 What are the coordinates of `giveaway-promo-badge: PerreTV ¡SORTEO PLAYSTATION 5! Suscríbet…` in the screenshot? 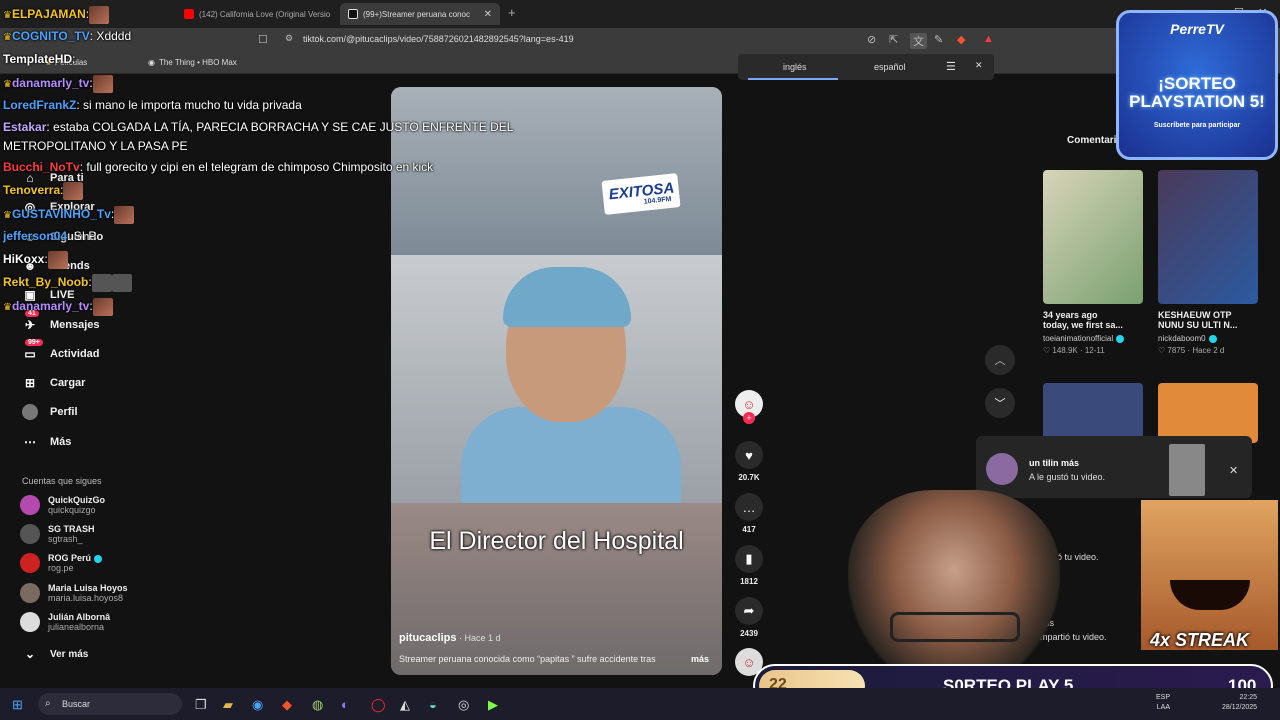 It's located at (1197, 85).